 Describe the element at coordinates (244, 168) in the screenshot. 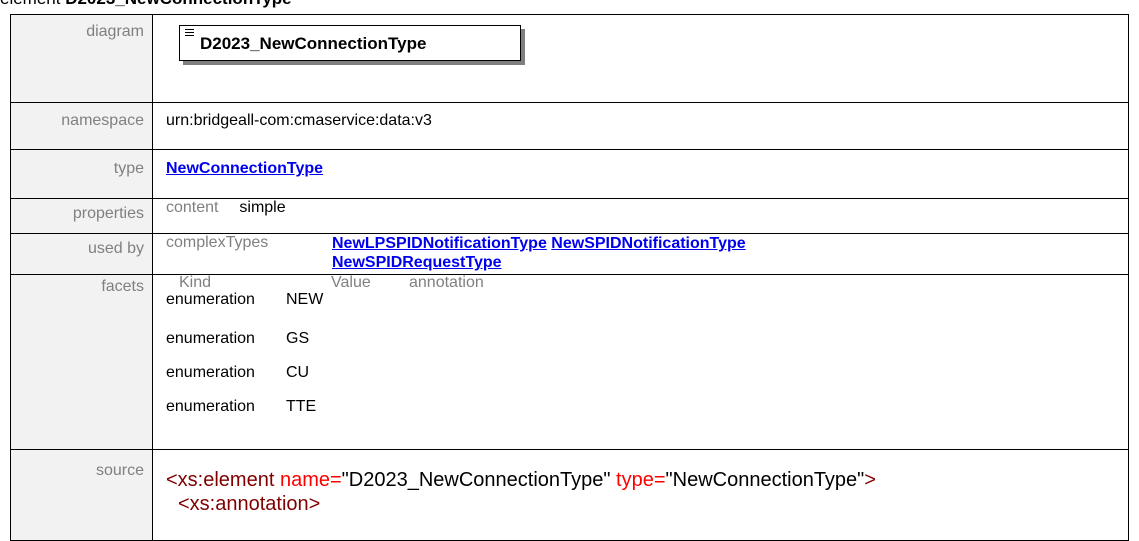

I see `type-link: NewConnectionType` at that location.